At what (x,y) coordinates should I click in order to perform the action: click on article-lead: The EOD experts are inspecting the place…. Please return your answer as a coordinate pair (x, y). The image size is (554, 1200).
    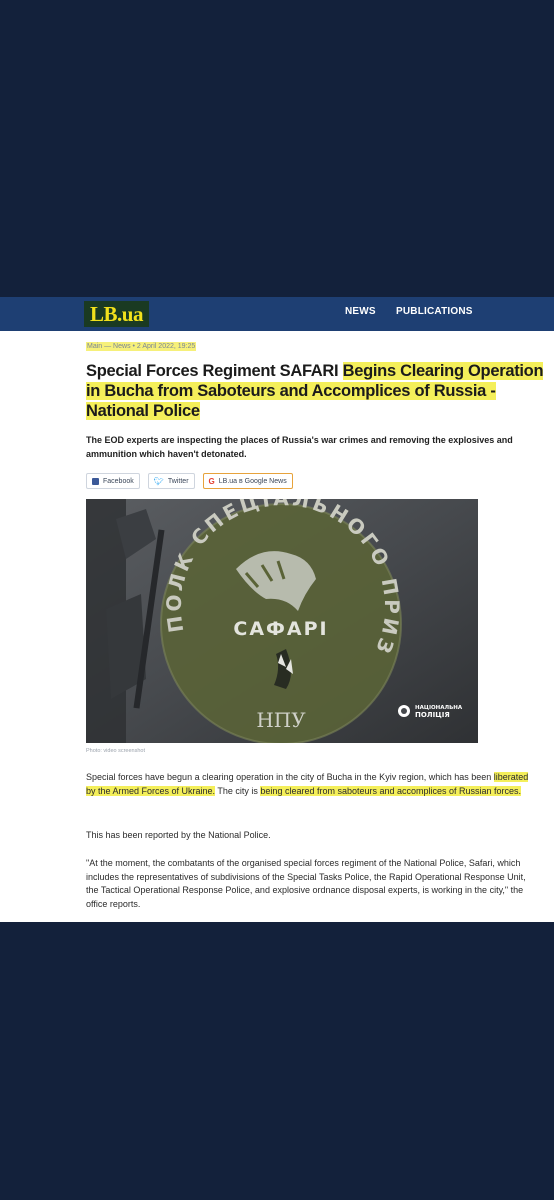
    Looking at the image, I should click on (299, 447).